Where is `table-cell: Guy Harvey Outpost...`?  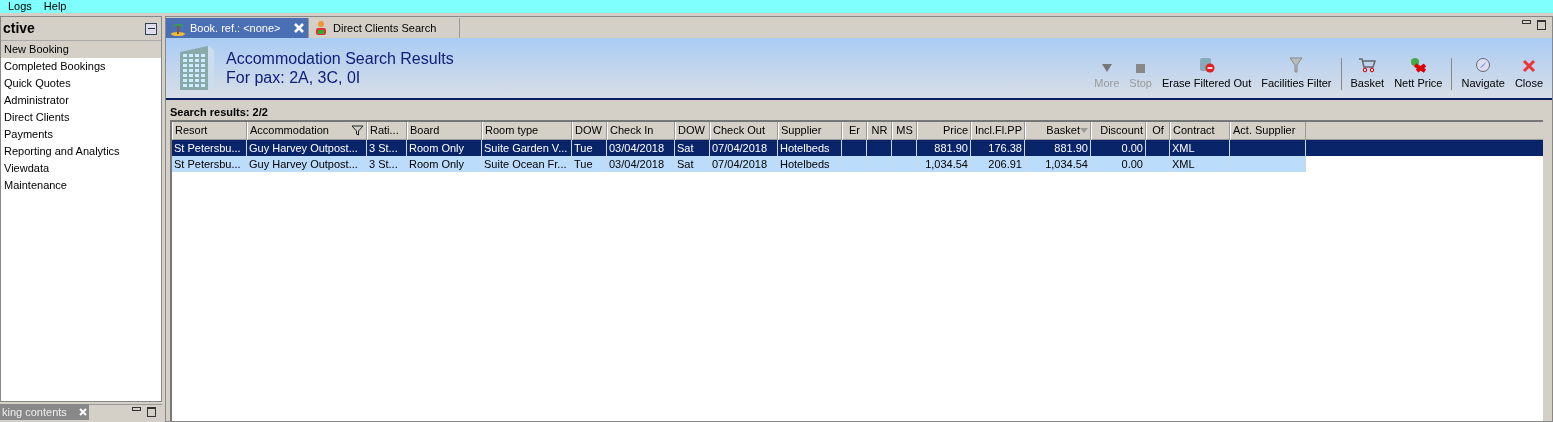 table-cell: Guy Harvey Outpost... is located at coordinates (307, 164).